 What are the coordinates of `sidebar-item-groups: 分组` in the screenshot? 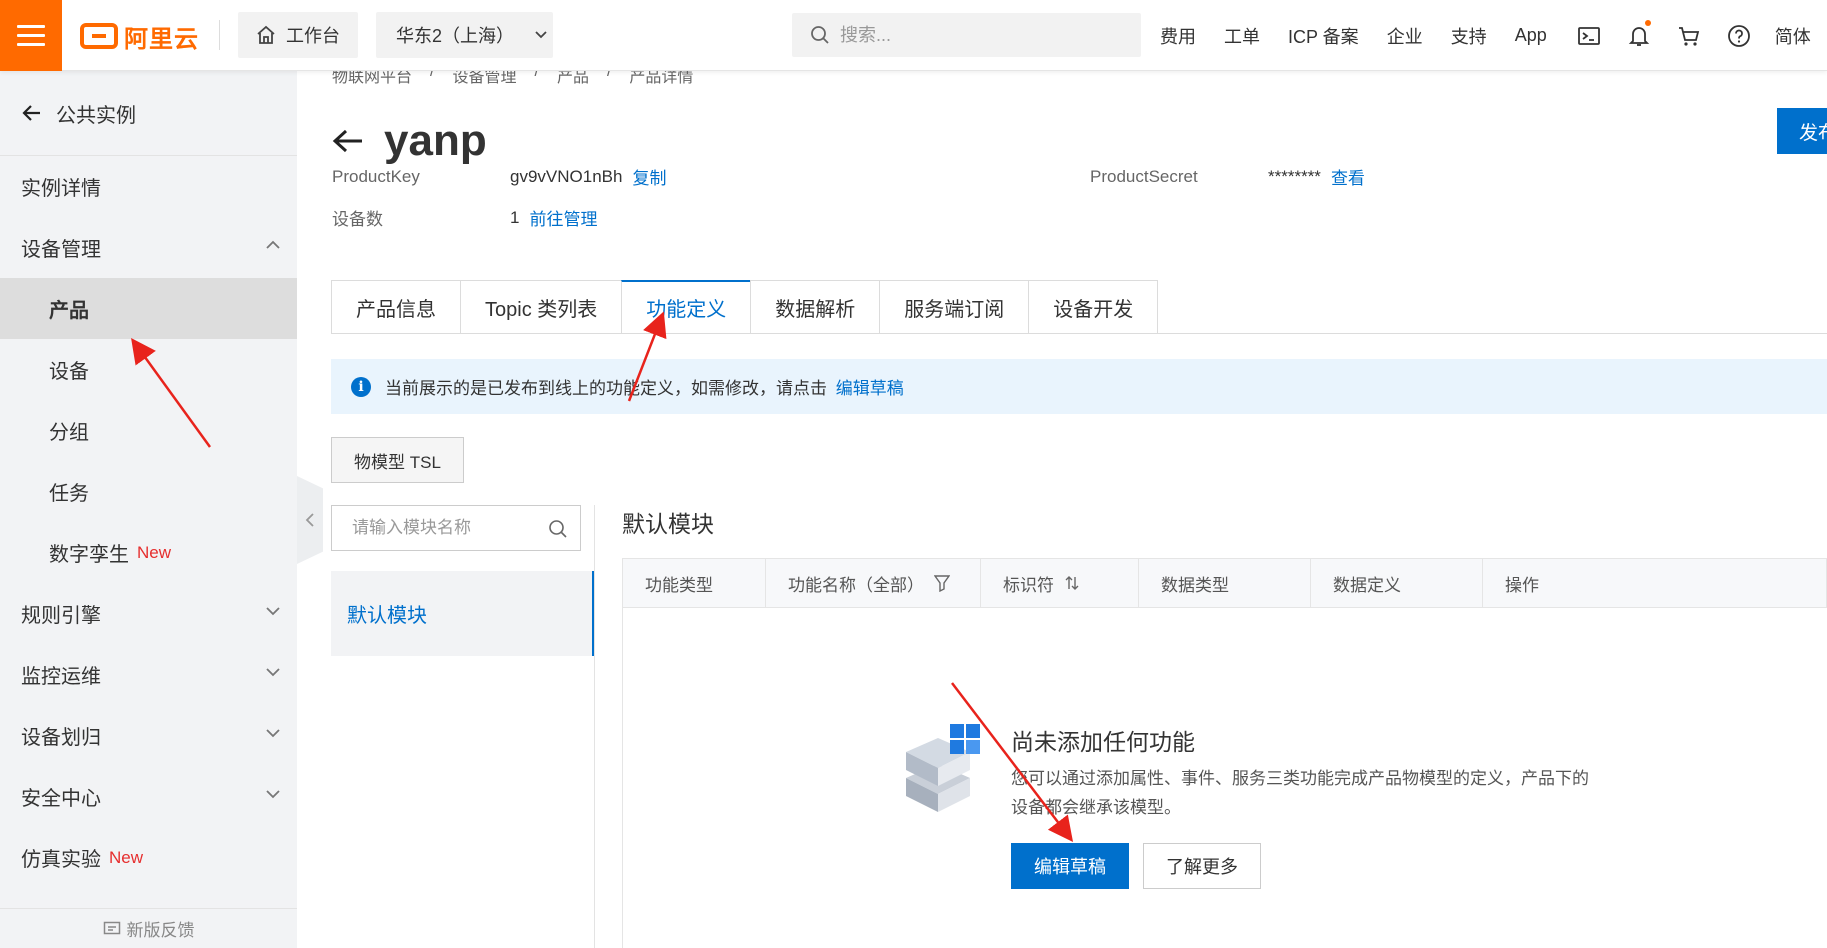 It's located at (148, 430).